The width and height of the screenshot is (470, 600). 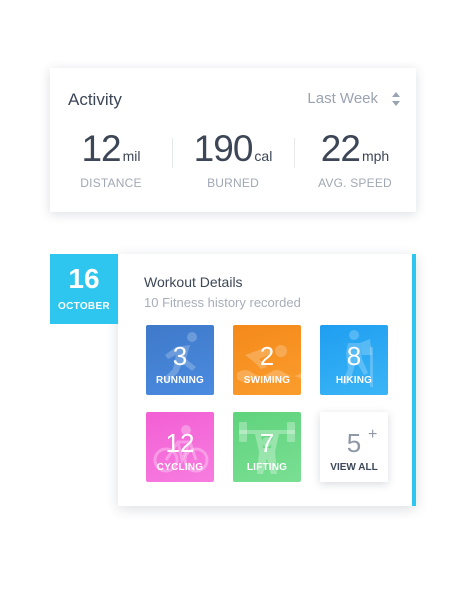 I want to click on tile-count: 12, so click(x=180, y=443).